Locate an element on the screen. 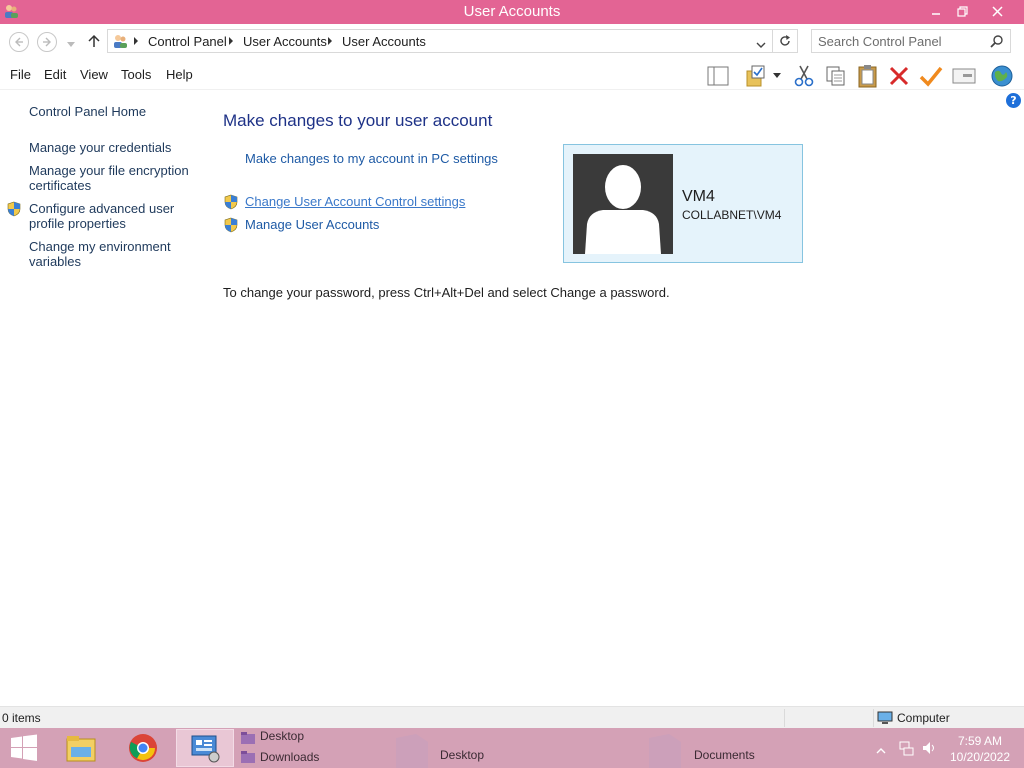 The width and height of the screenshot is (1024, 768). globe-icon is located at coordinates (1002, 76).